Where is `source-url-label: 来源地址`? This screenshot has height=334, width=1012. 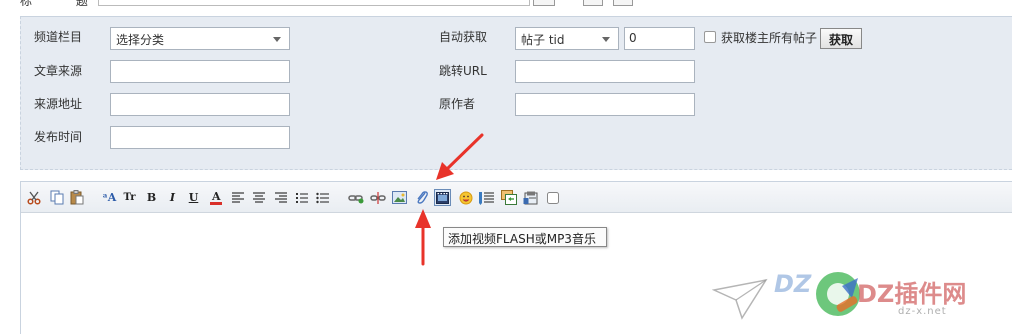
source-url-label: 来源地址 is located at coordinates (58, 104).